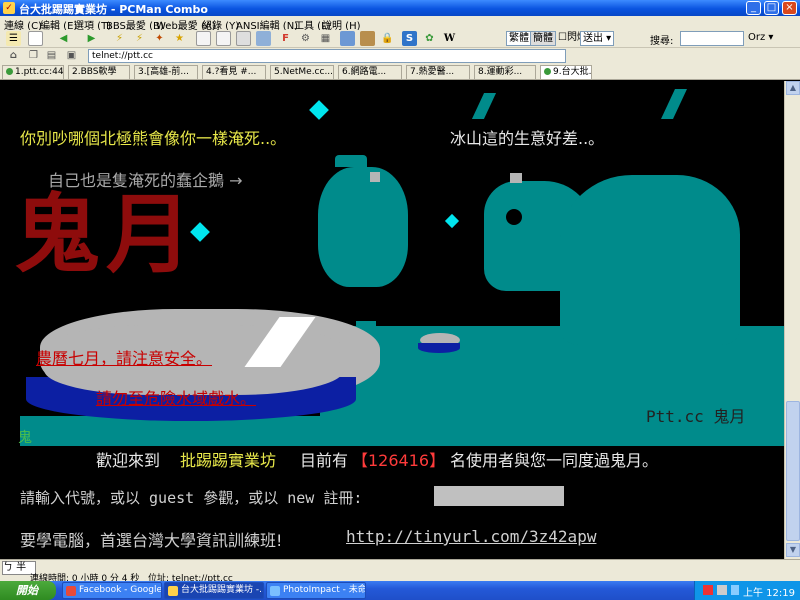  Describe the element at coordinates (91, 38) in the screenshot. I see `forward-arrow-icon: ▶` at that location.